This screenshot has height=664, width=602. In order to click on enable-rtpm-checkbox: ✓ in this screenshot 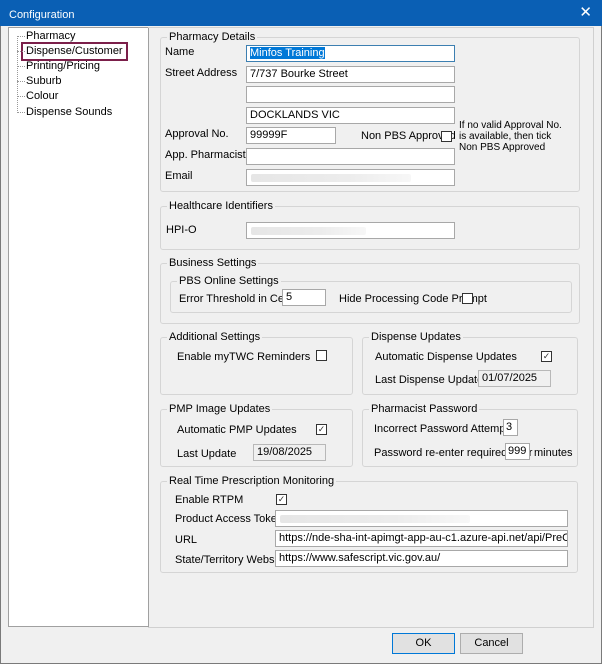, I will do `click(281, 499)`.